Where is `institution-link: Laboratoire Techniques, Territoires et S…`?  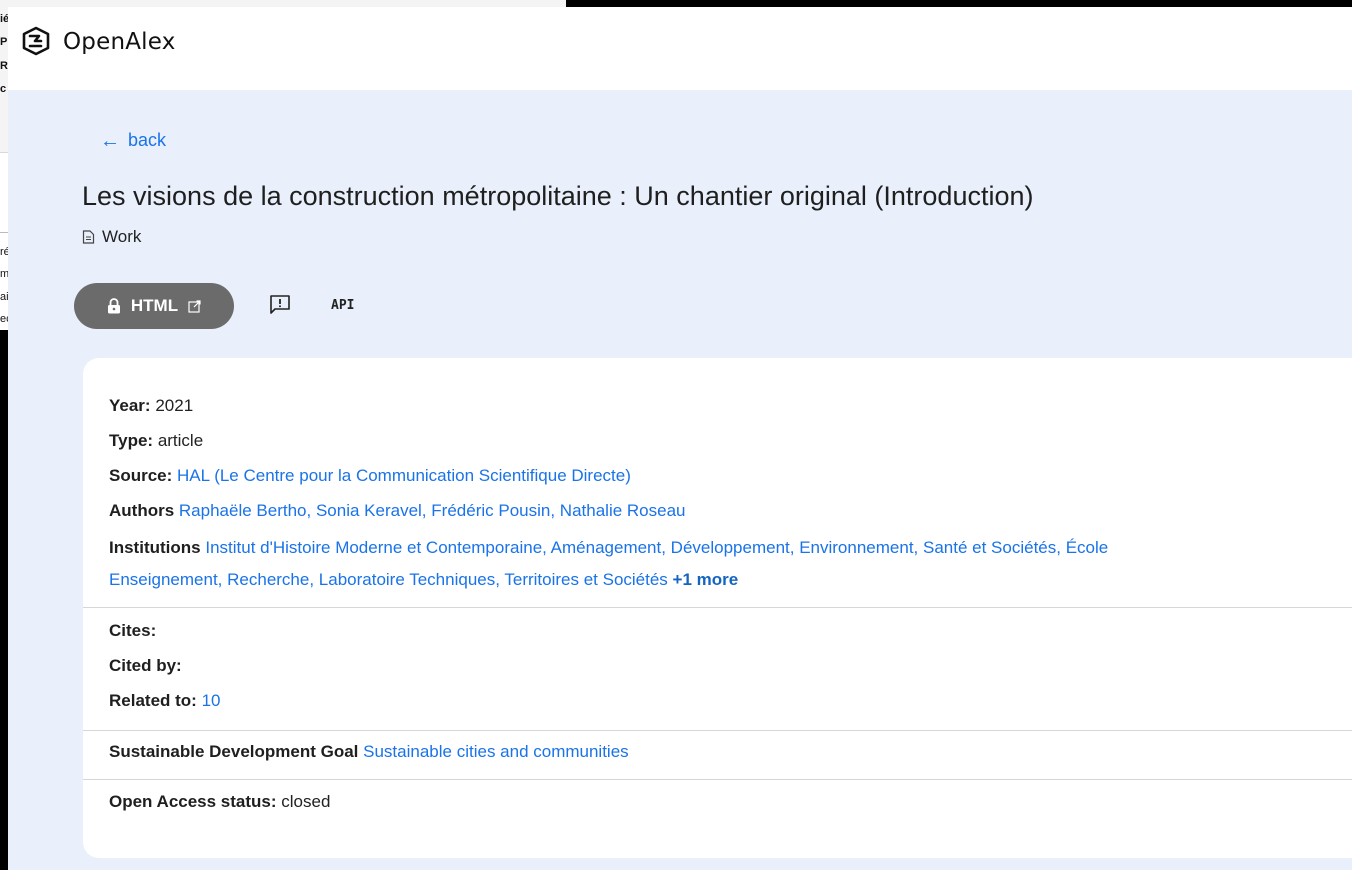 institution-link: Laboratoire Techniques, Territoires et S… is located at coordinates (493, 579).